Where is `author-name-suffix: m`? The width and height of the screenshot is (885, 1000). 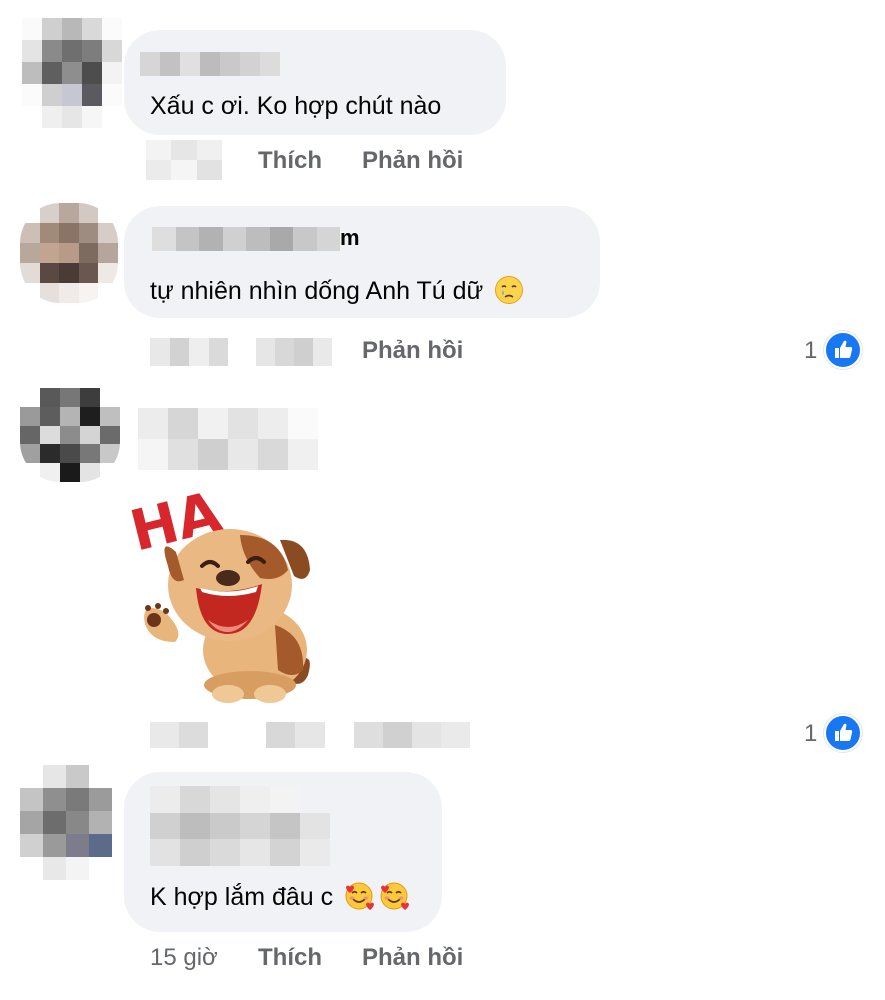 author-name-suffix: m is located at coordinates (350, 237).